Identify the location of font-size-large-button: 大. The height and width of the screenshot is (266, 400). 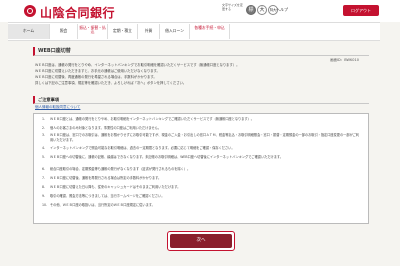
(262, 10).